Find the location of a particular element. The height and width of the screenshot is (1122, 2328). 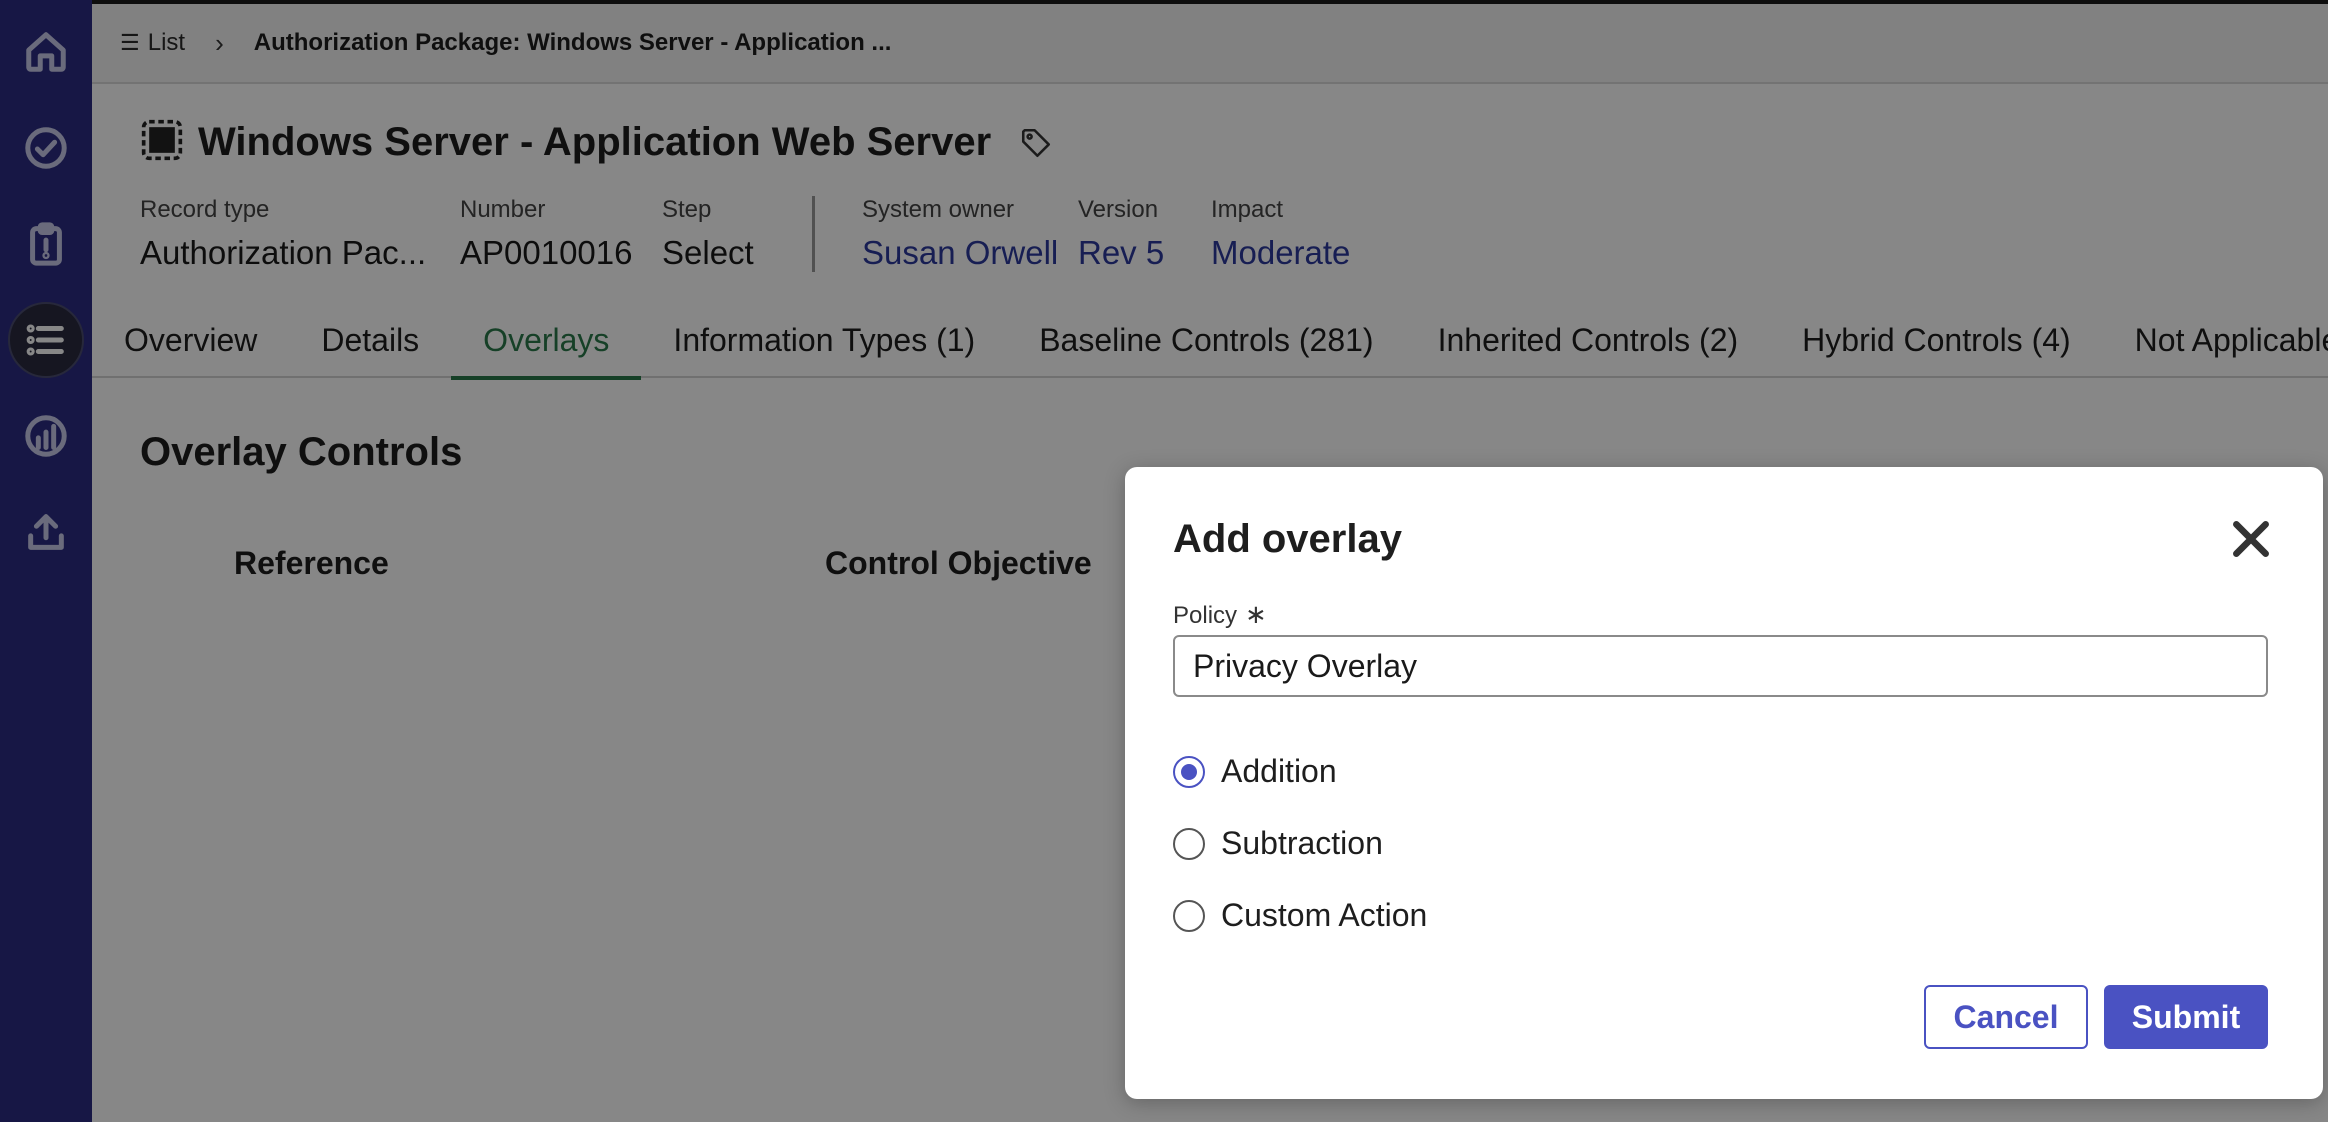

policy-label-text: Policy is located at coordinates (1205, 615).